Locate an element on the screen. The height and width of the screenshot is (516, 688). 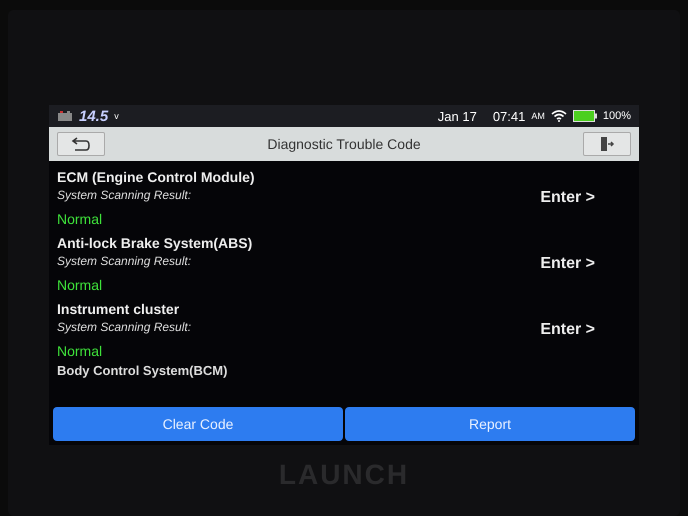
exit-door-icon is located at coordinates (607, 144).